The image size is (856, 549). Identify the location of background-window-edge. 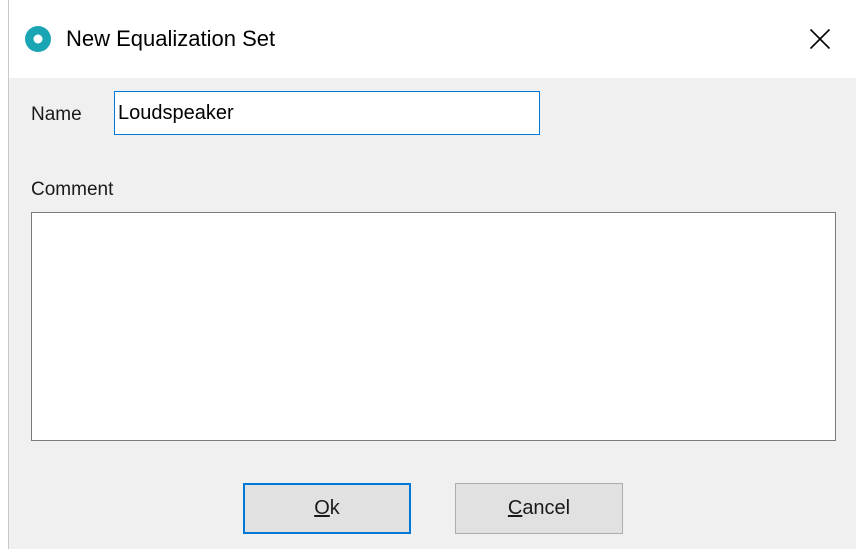
(4, 274).